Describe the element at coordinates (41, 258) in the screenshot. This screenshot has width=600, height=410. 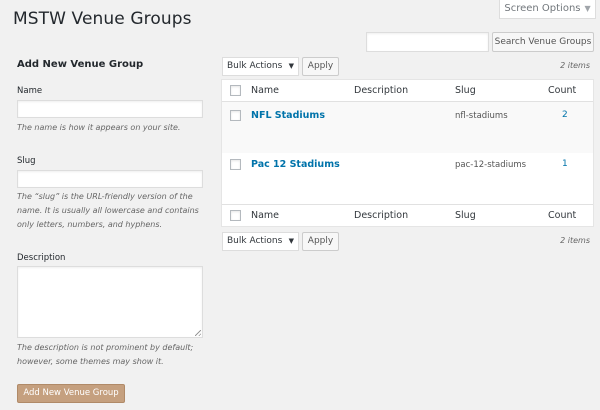
I see `description-label: Description` at that location.